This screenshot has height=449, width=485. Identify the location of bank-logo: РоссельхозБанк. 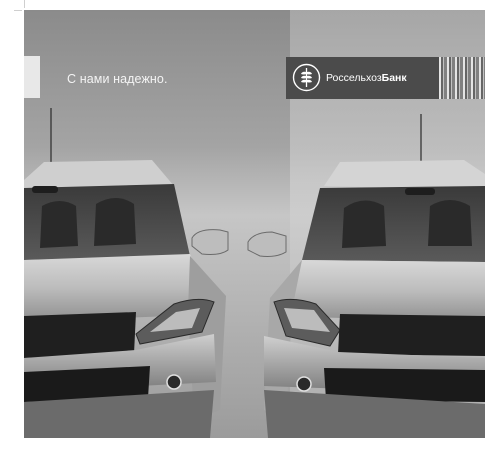
(385, 78).